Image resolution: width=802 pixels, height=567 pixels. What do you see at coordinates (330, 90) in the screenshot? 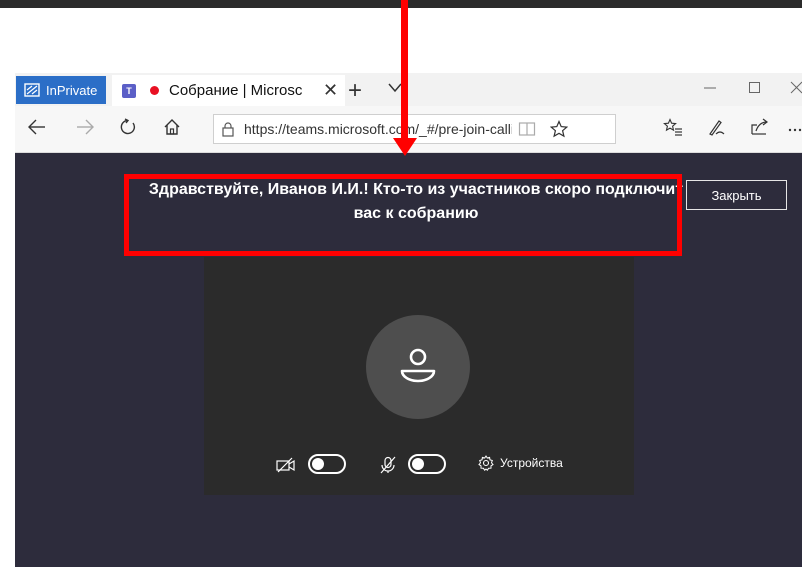
I see `tab-close-button: ✕` at bounding box center [330, 90].